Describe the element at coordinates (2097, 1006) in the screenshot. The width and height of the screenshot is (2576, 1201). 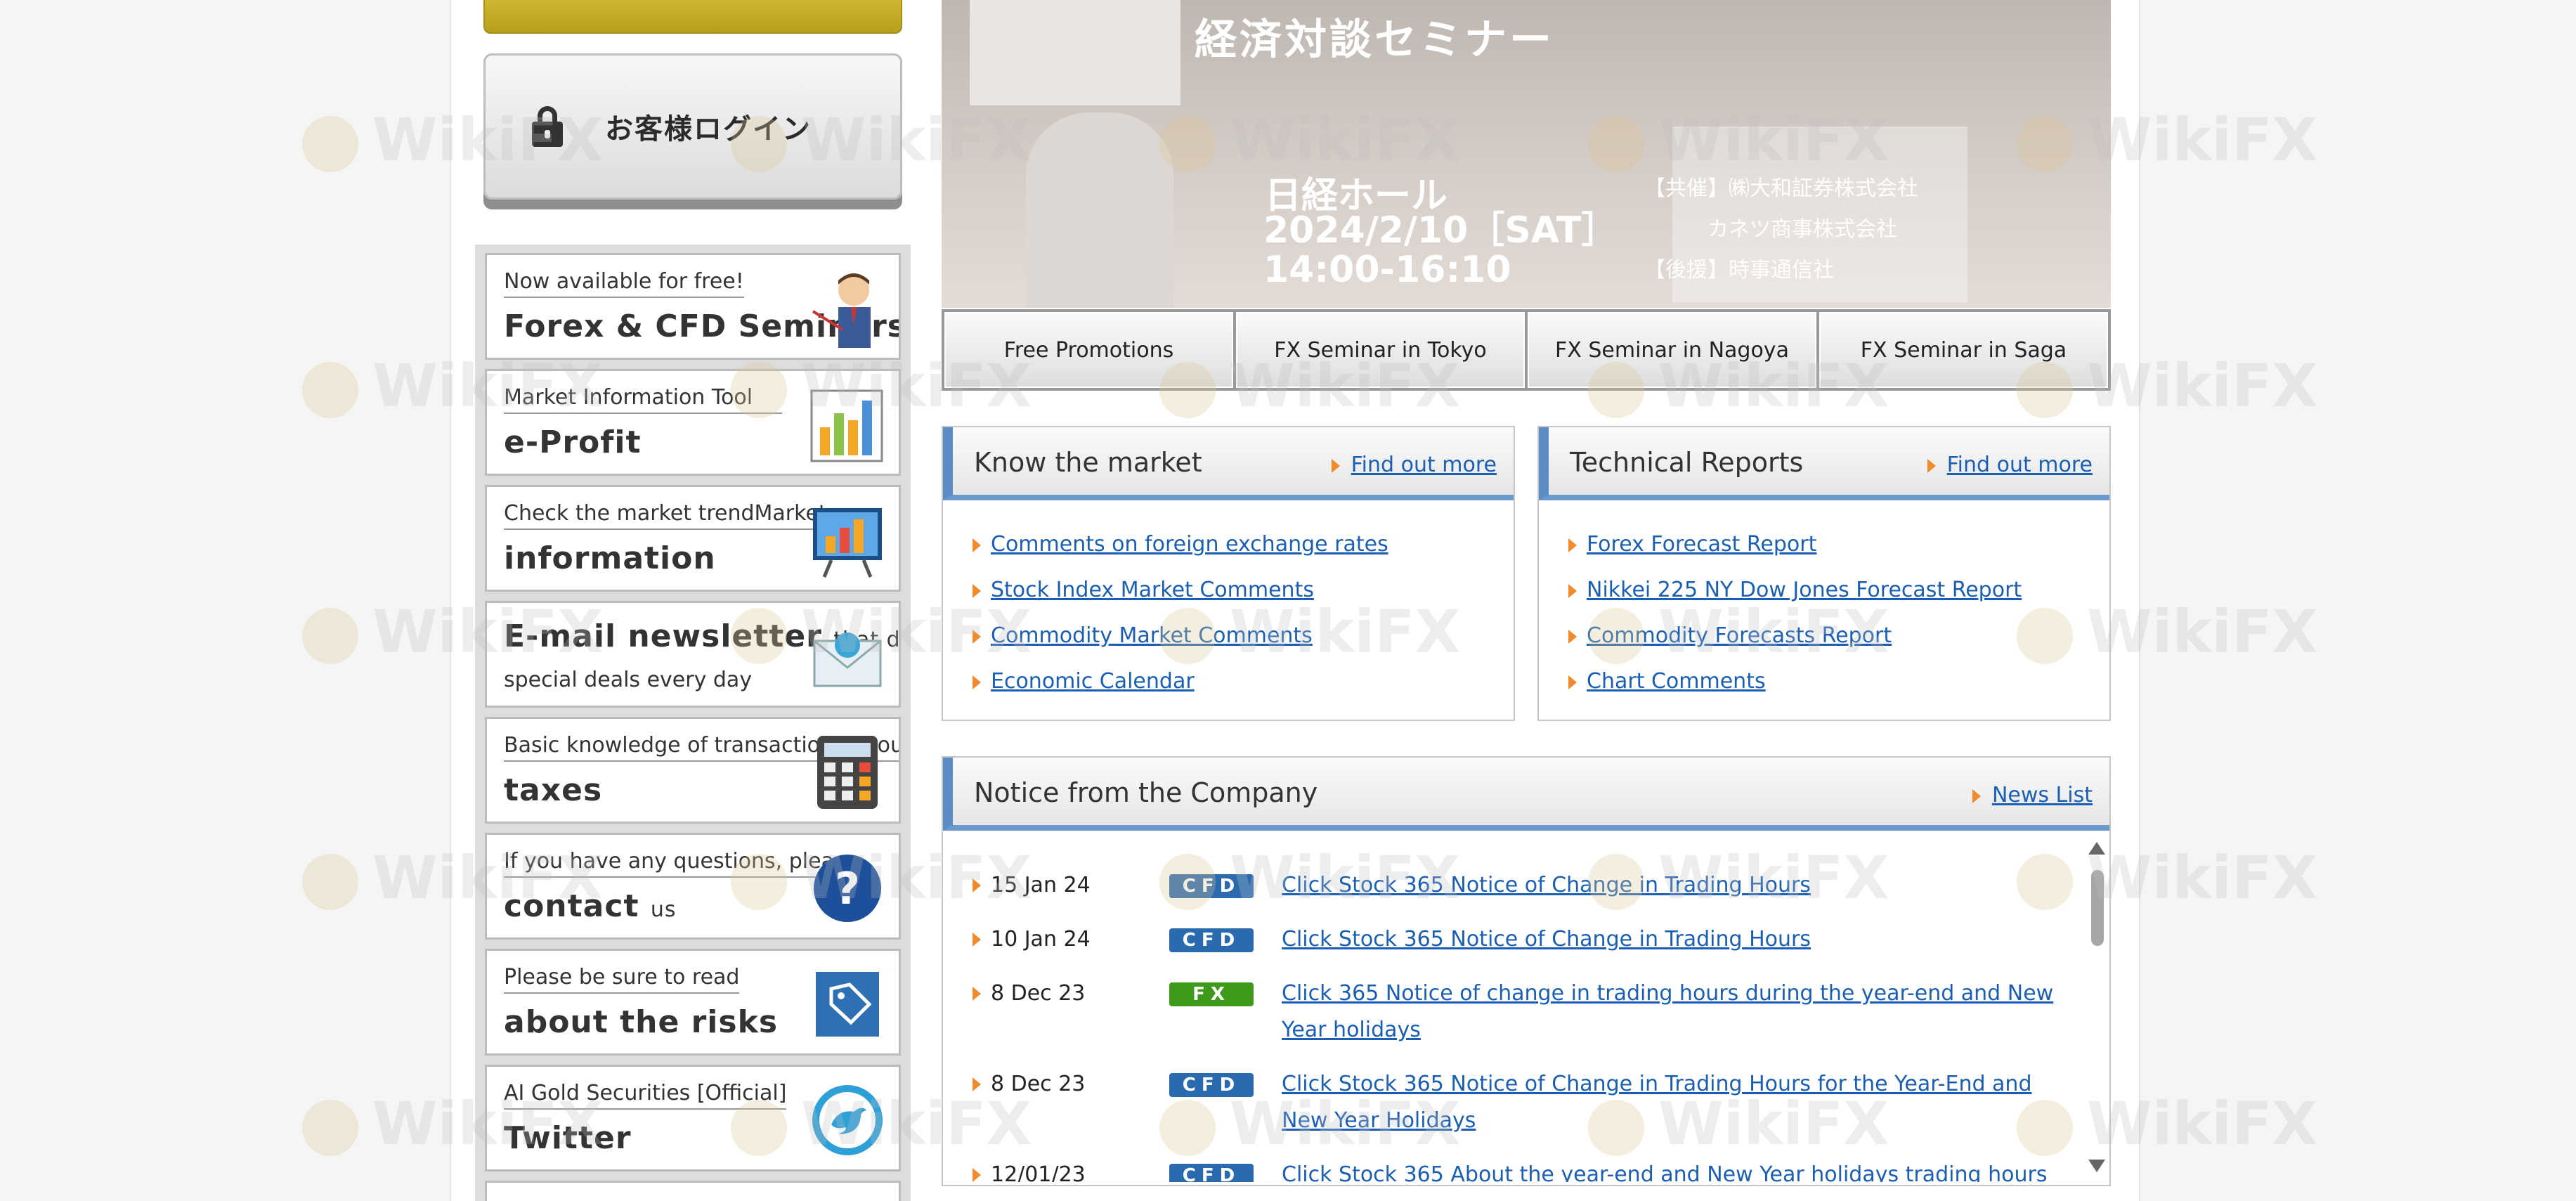
I see `notice-scrollbar` at that location.